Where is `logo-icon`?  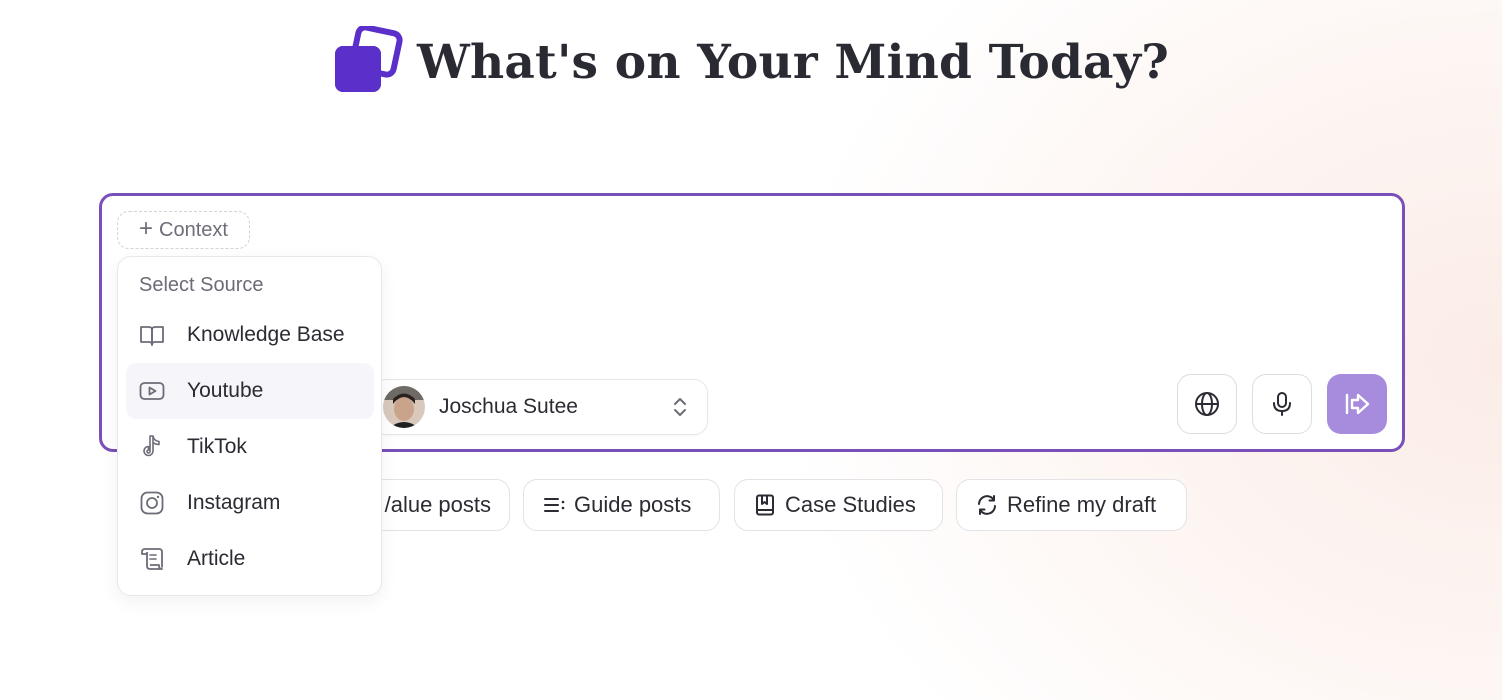 logo-icon is located at coordinates (369, 59).